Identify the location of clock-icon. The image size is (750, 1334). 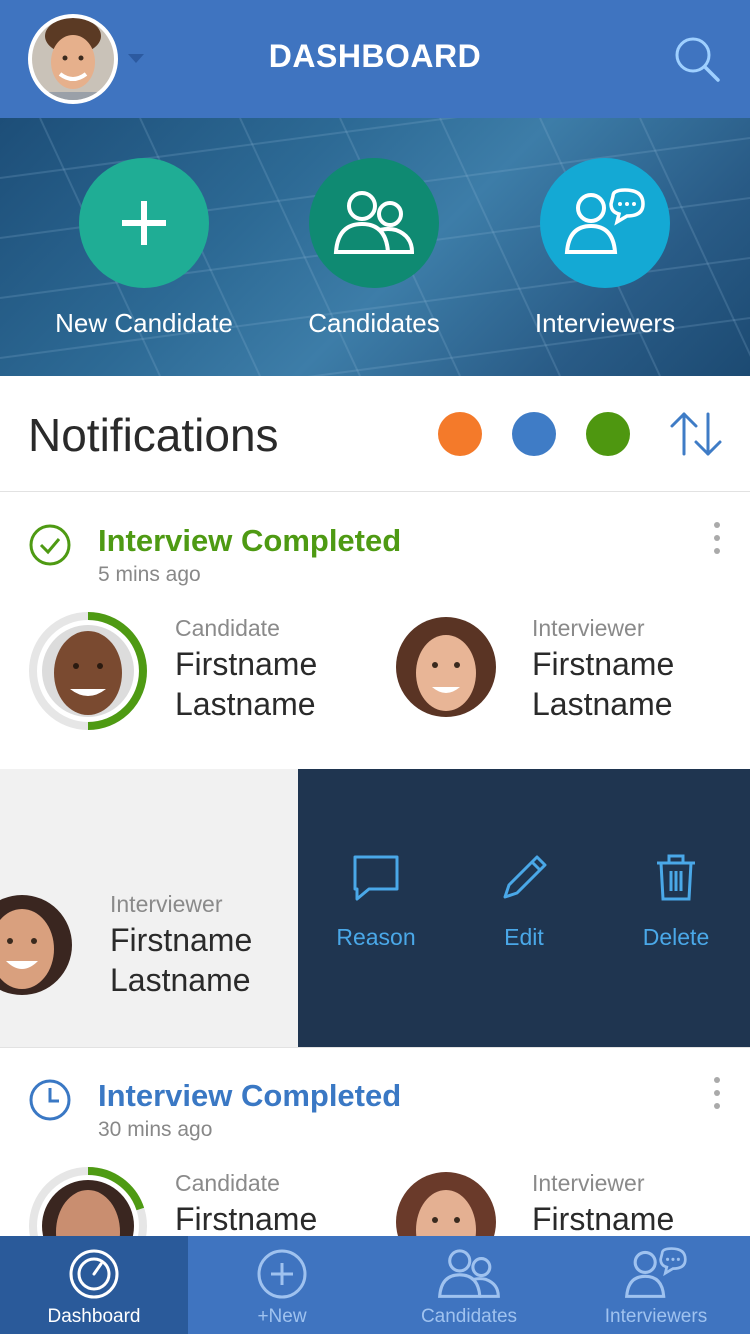
(50, 1100).